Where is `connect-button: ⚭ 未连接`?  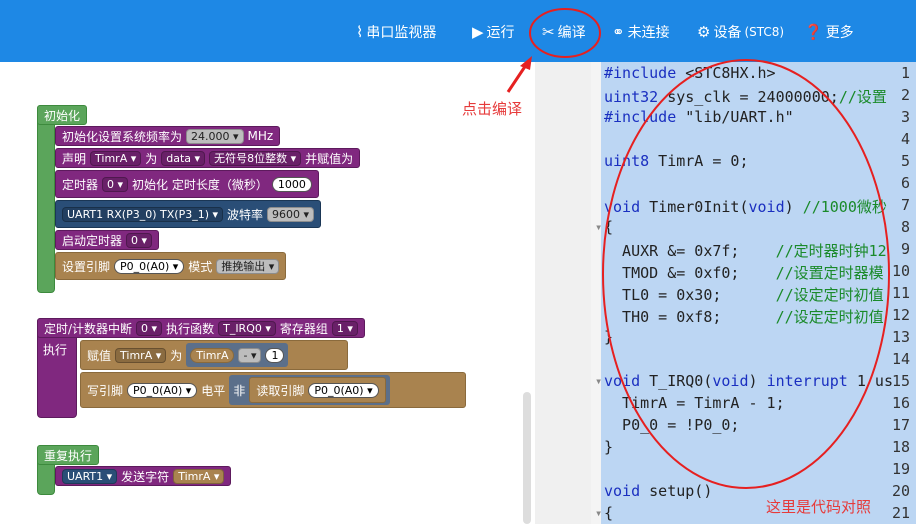 connect-button: ⚭ 未连接 is located at coordinates (641, 32).